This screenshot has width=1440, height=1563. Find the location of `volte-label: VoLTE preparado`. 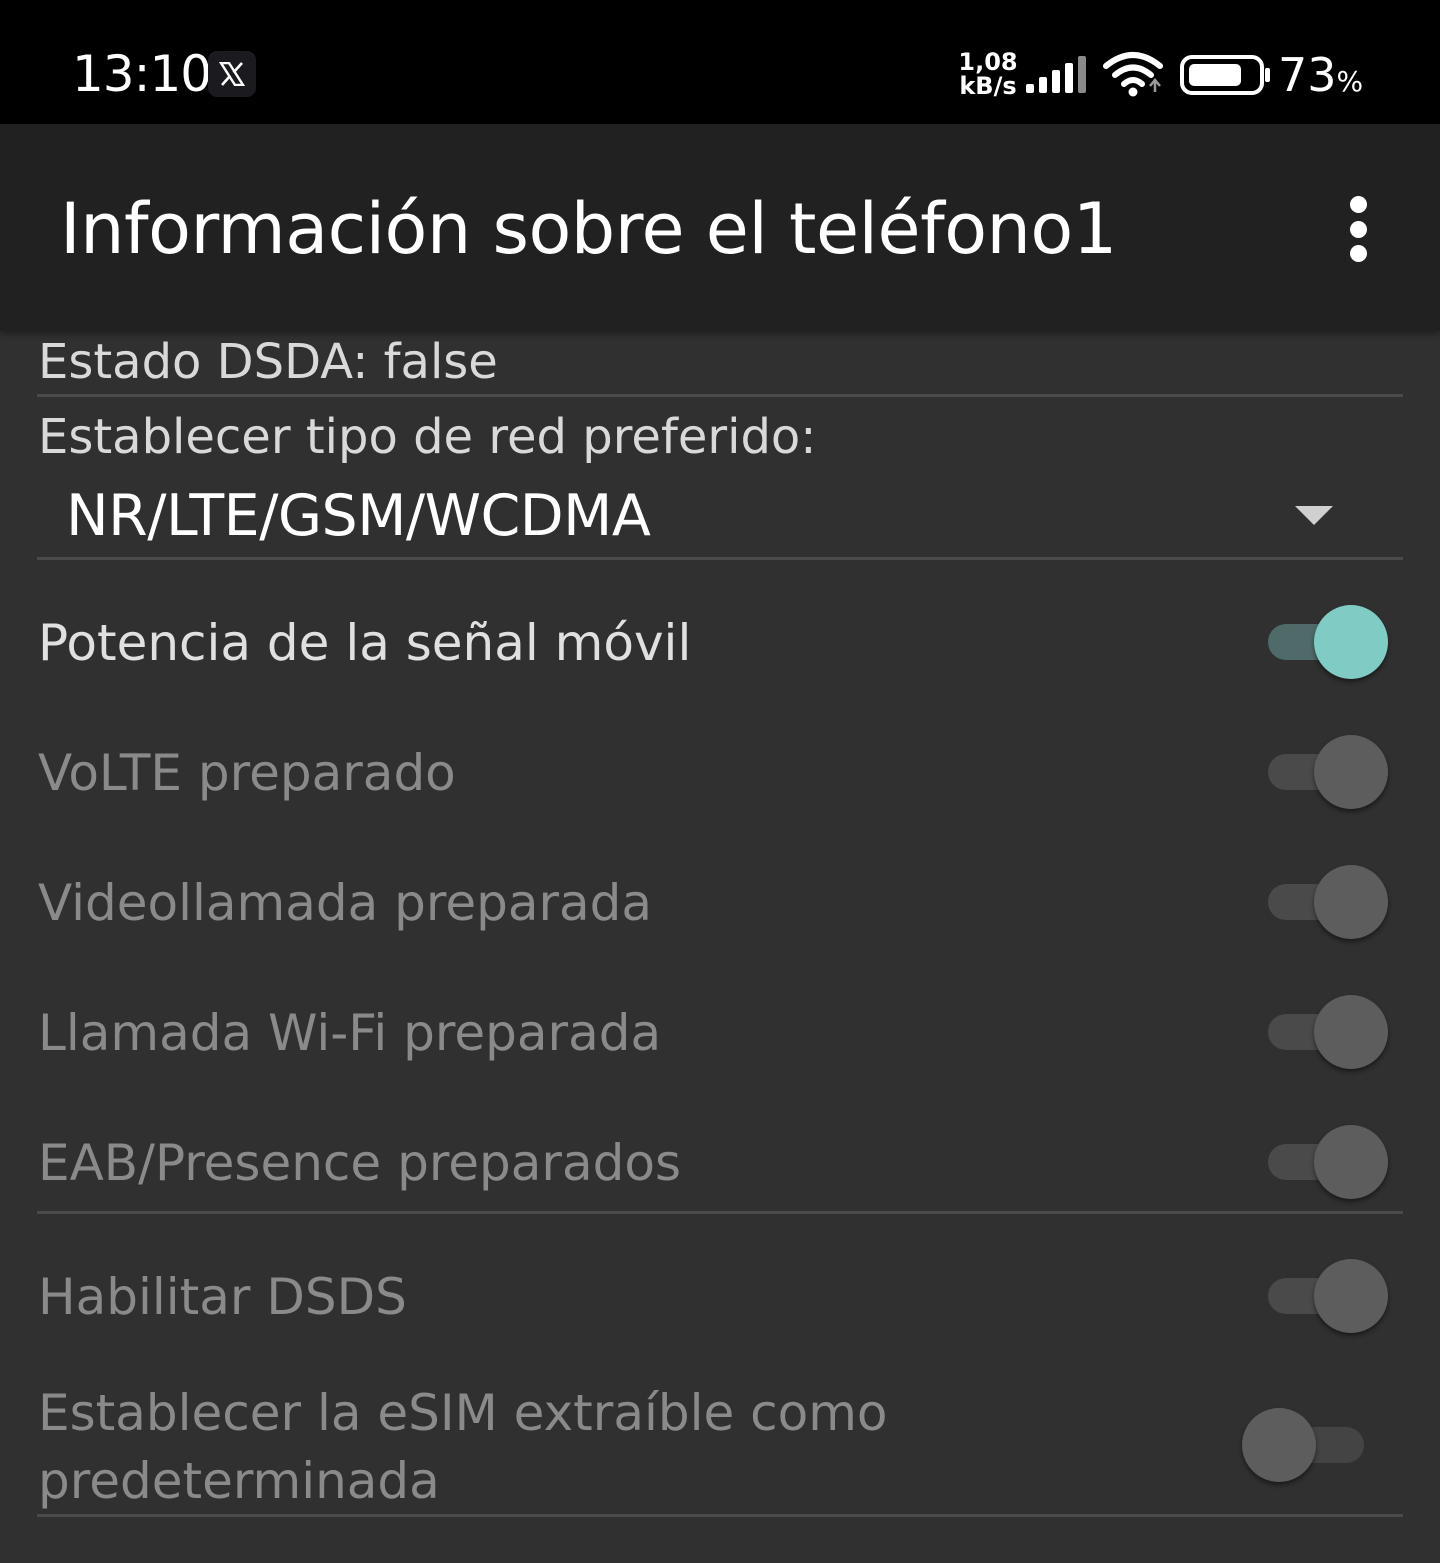

volte-label: VoLTE preparado is located at coordinates (247, 773).